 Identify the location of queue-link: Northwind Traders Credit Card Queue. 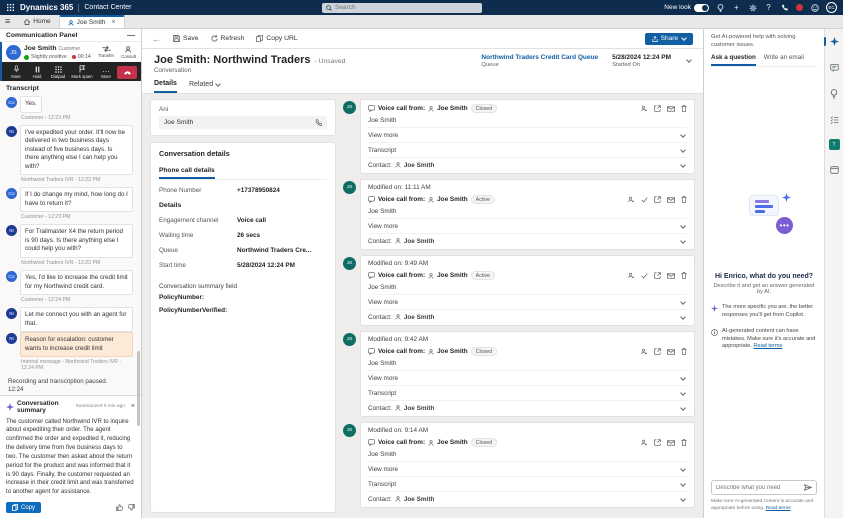
(539, 57).